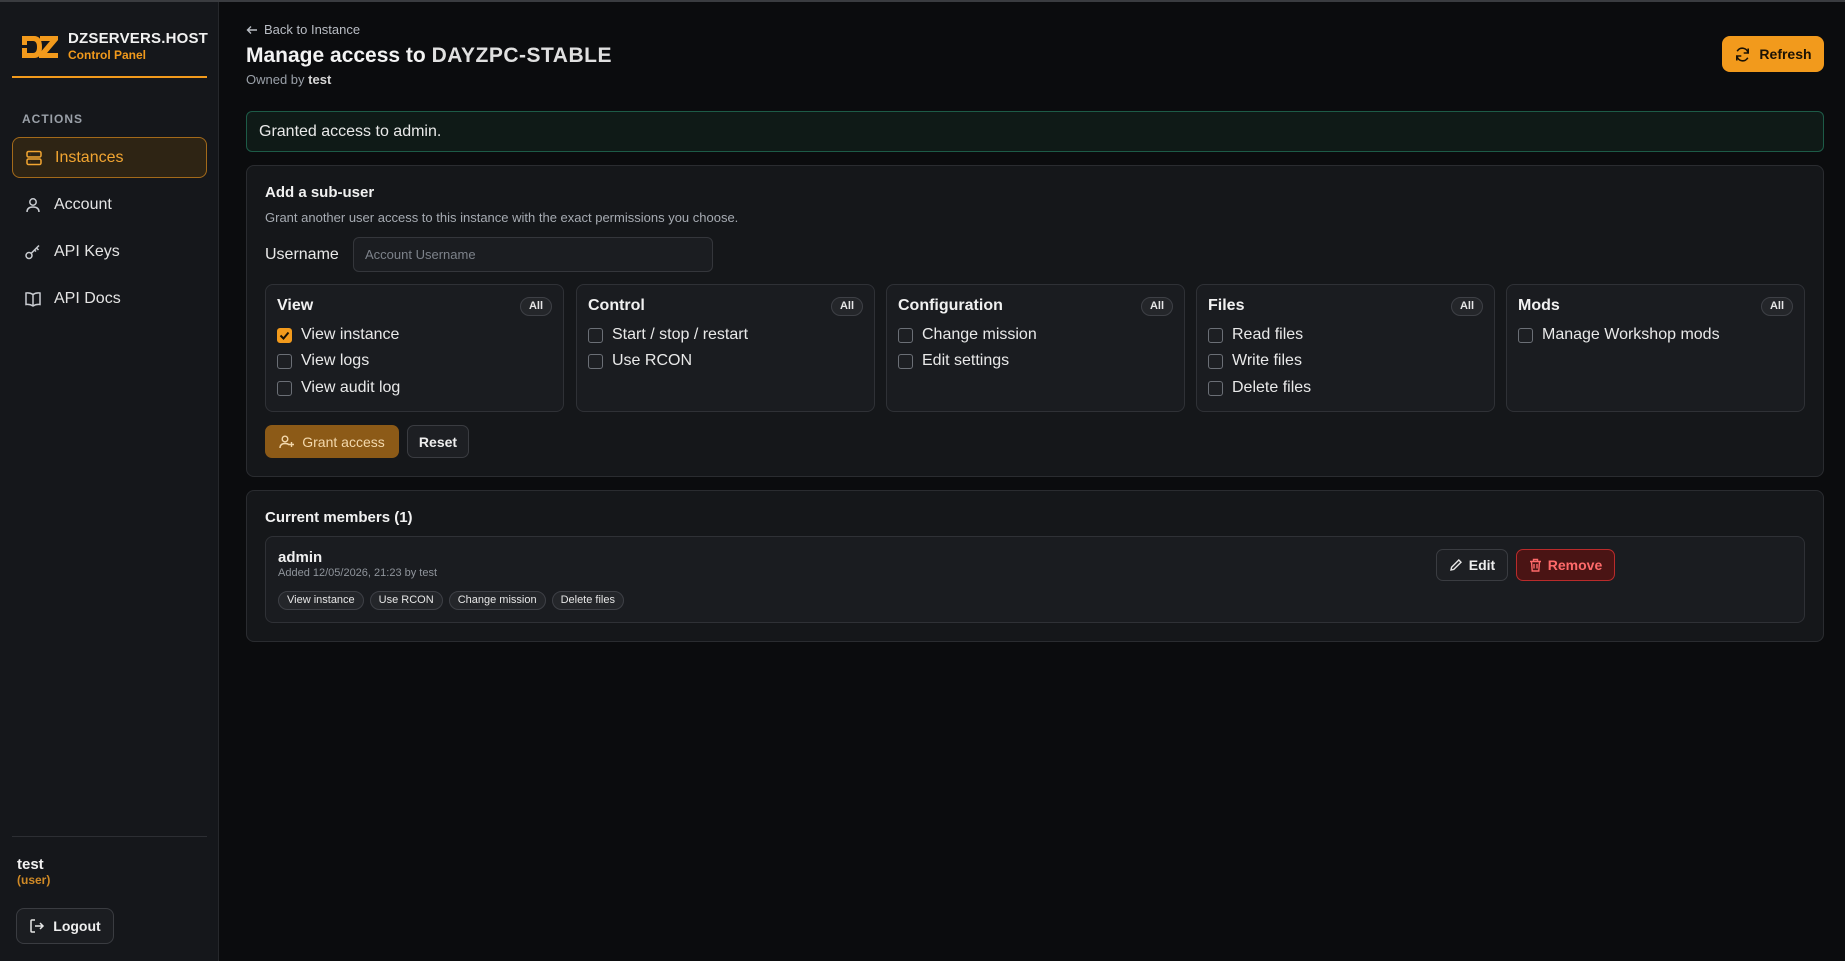 The height and width of the screenshot is (961, 1845). What do you see at coordinates (979, 334) in the screenshot?
I see `perm-label: Change mission` at bounding box center [979, 334].